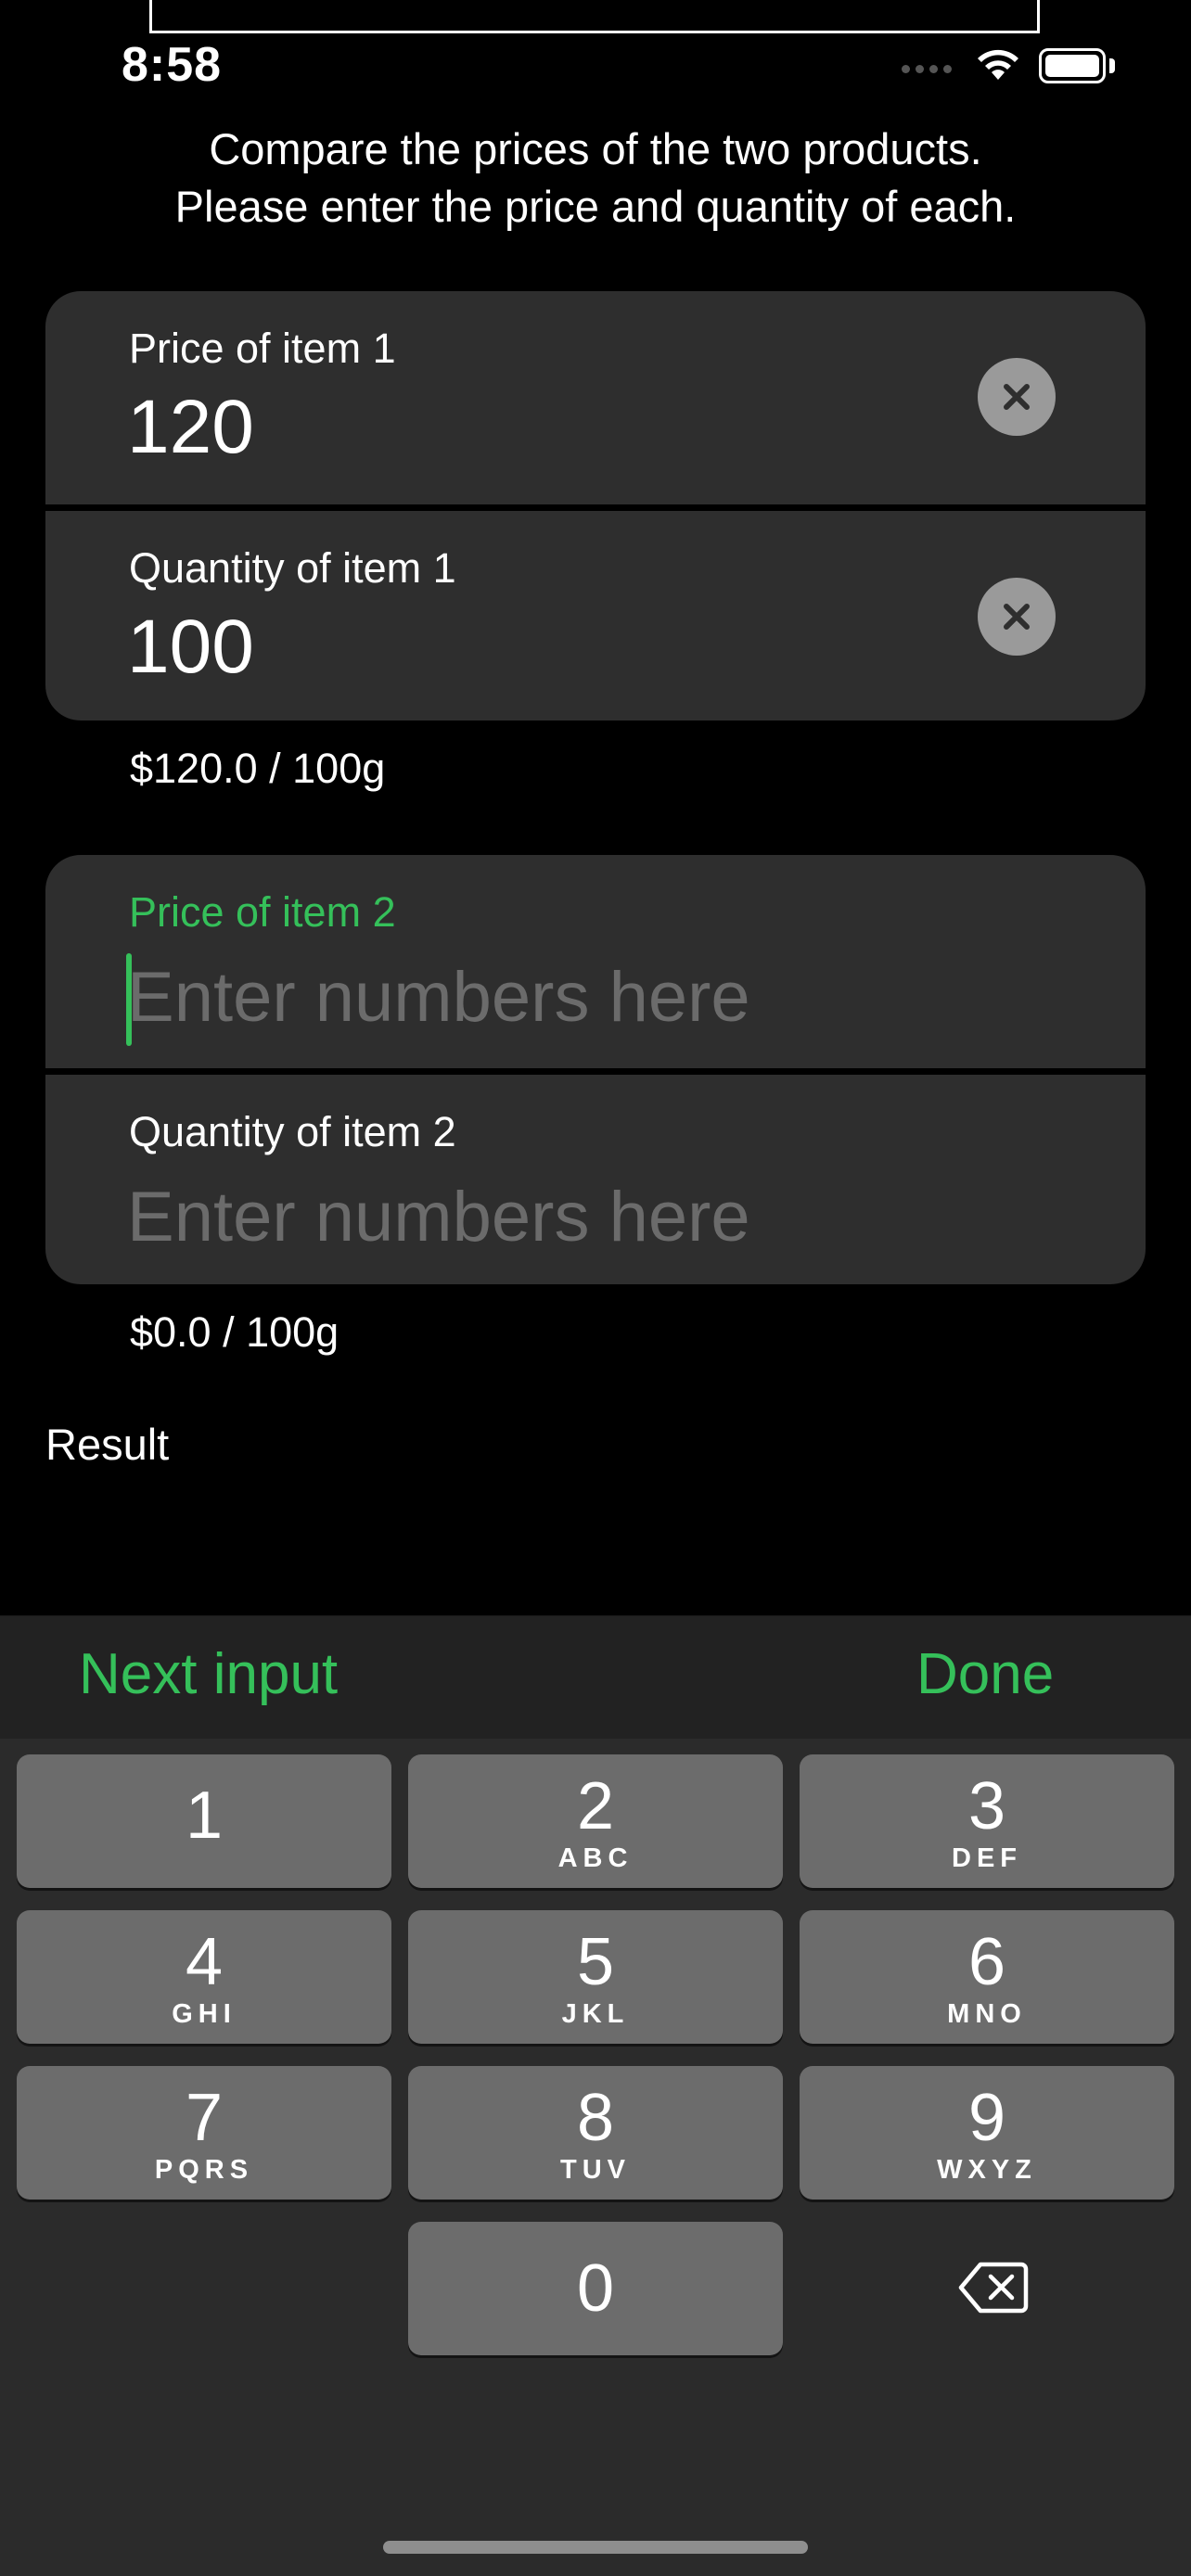 This screenshot has height=2576, width=1191. Describe the element at coordinates (595, 2170) in the screenshot. I see `key-letters: TUV` at that location.